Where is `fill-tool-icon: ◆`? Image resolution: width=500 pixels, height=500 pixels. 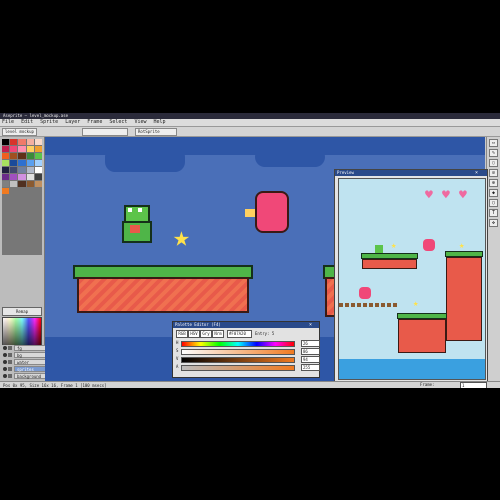 fill-tool-icon: ◆ is located at coordinates (493, 193).